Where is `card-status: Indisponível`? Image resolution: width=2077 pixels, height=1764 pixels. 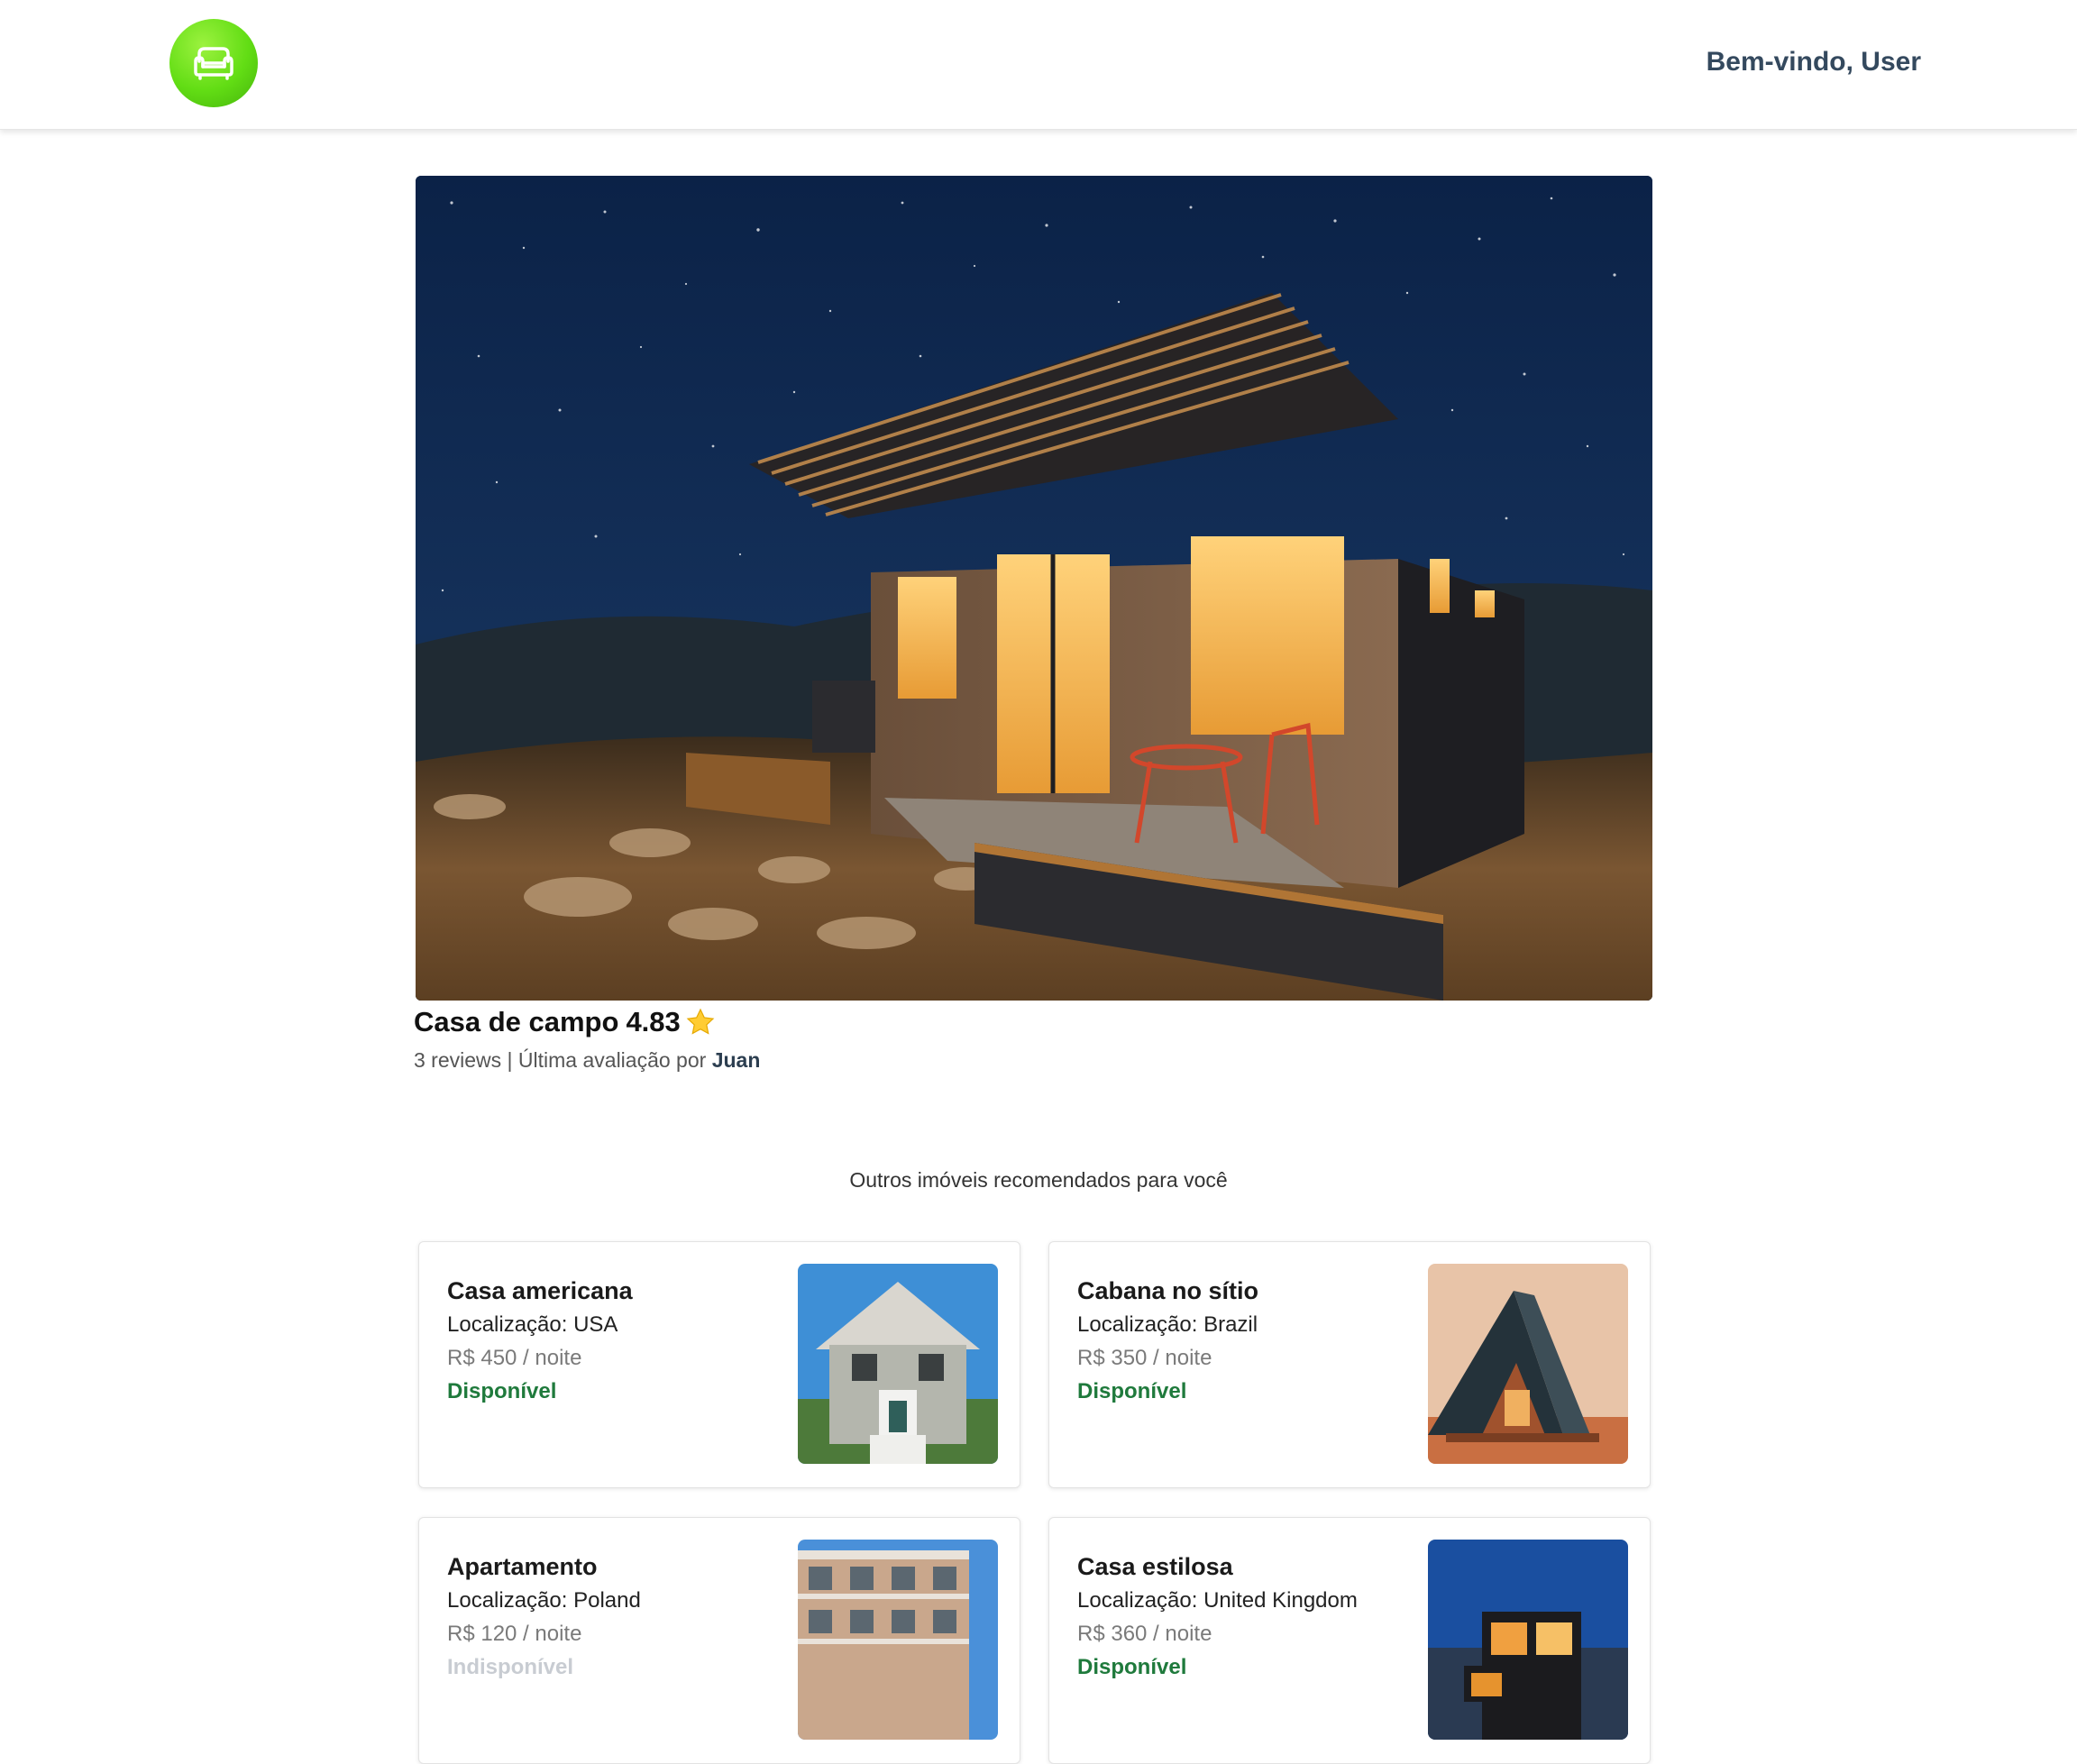
card-status: Indisponível is located at coordinates (510, 1667).